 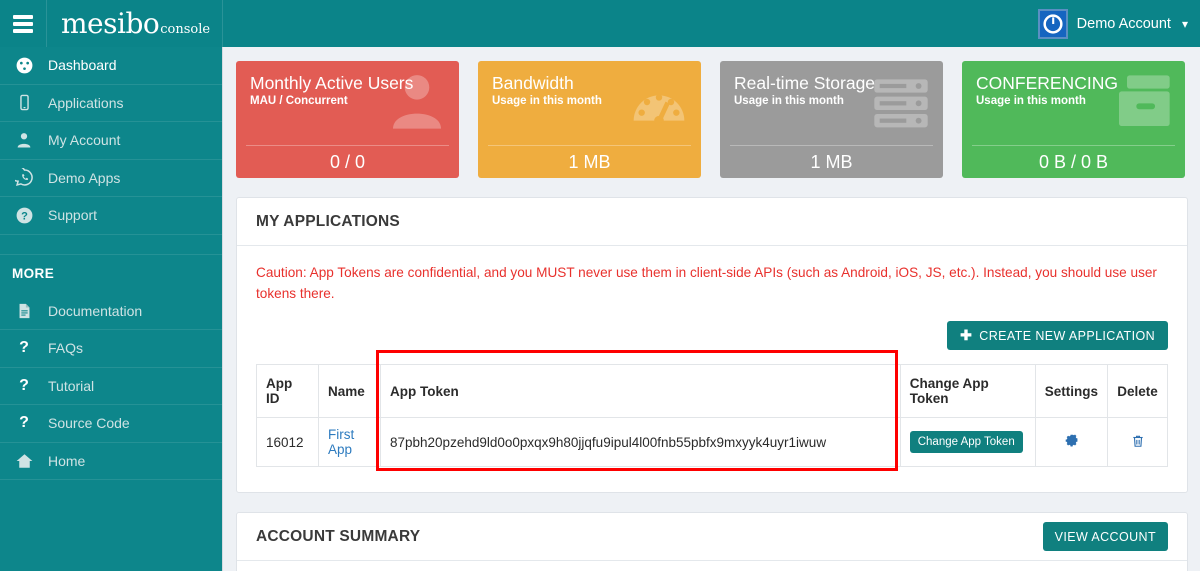 What do you see at coordinates (1071, 391) in the screenshot?
I see `column-header-settings: Settings` at bounding box center [1071, 391].